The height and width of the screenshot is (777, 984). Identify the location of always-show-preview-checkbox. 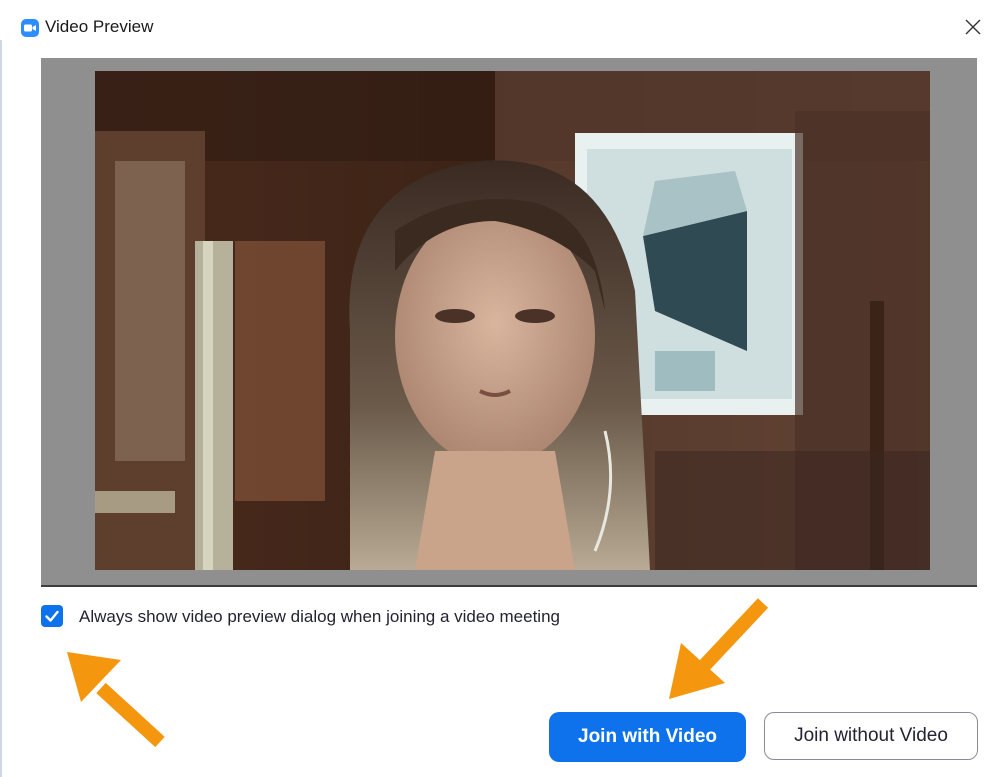
(52, 616).